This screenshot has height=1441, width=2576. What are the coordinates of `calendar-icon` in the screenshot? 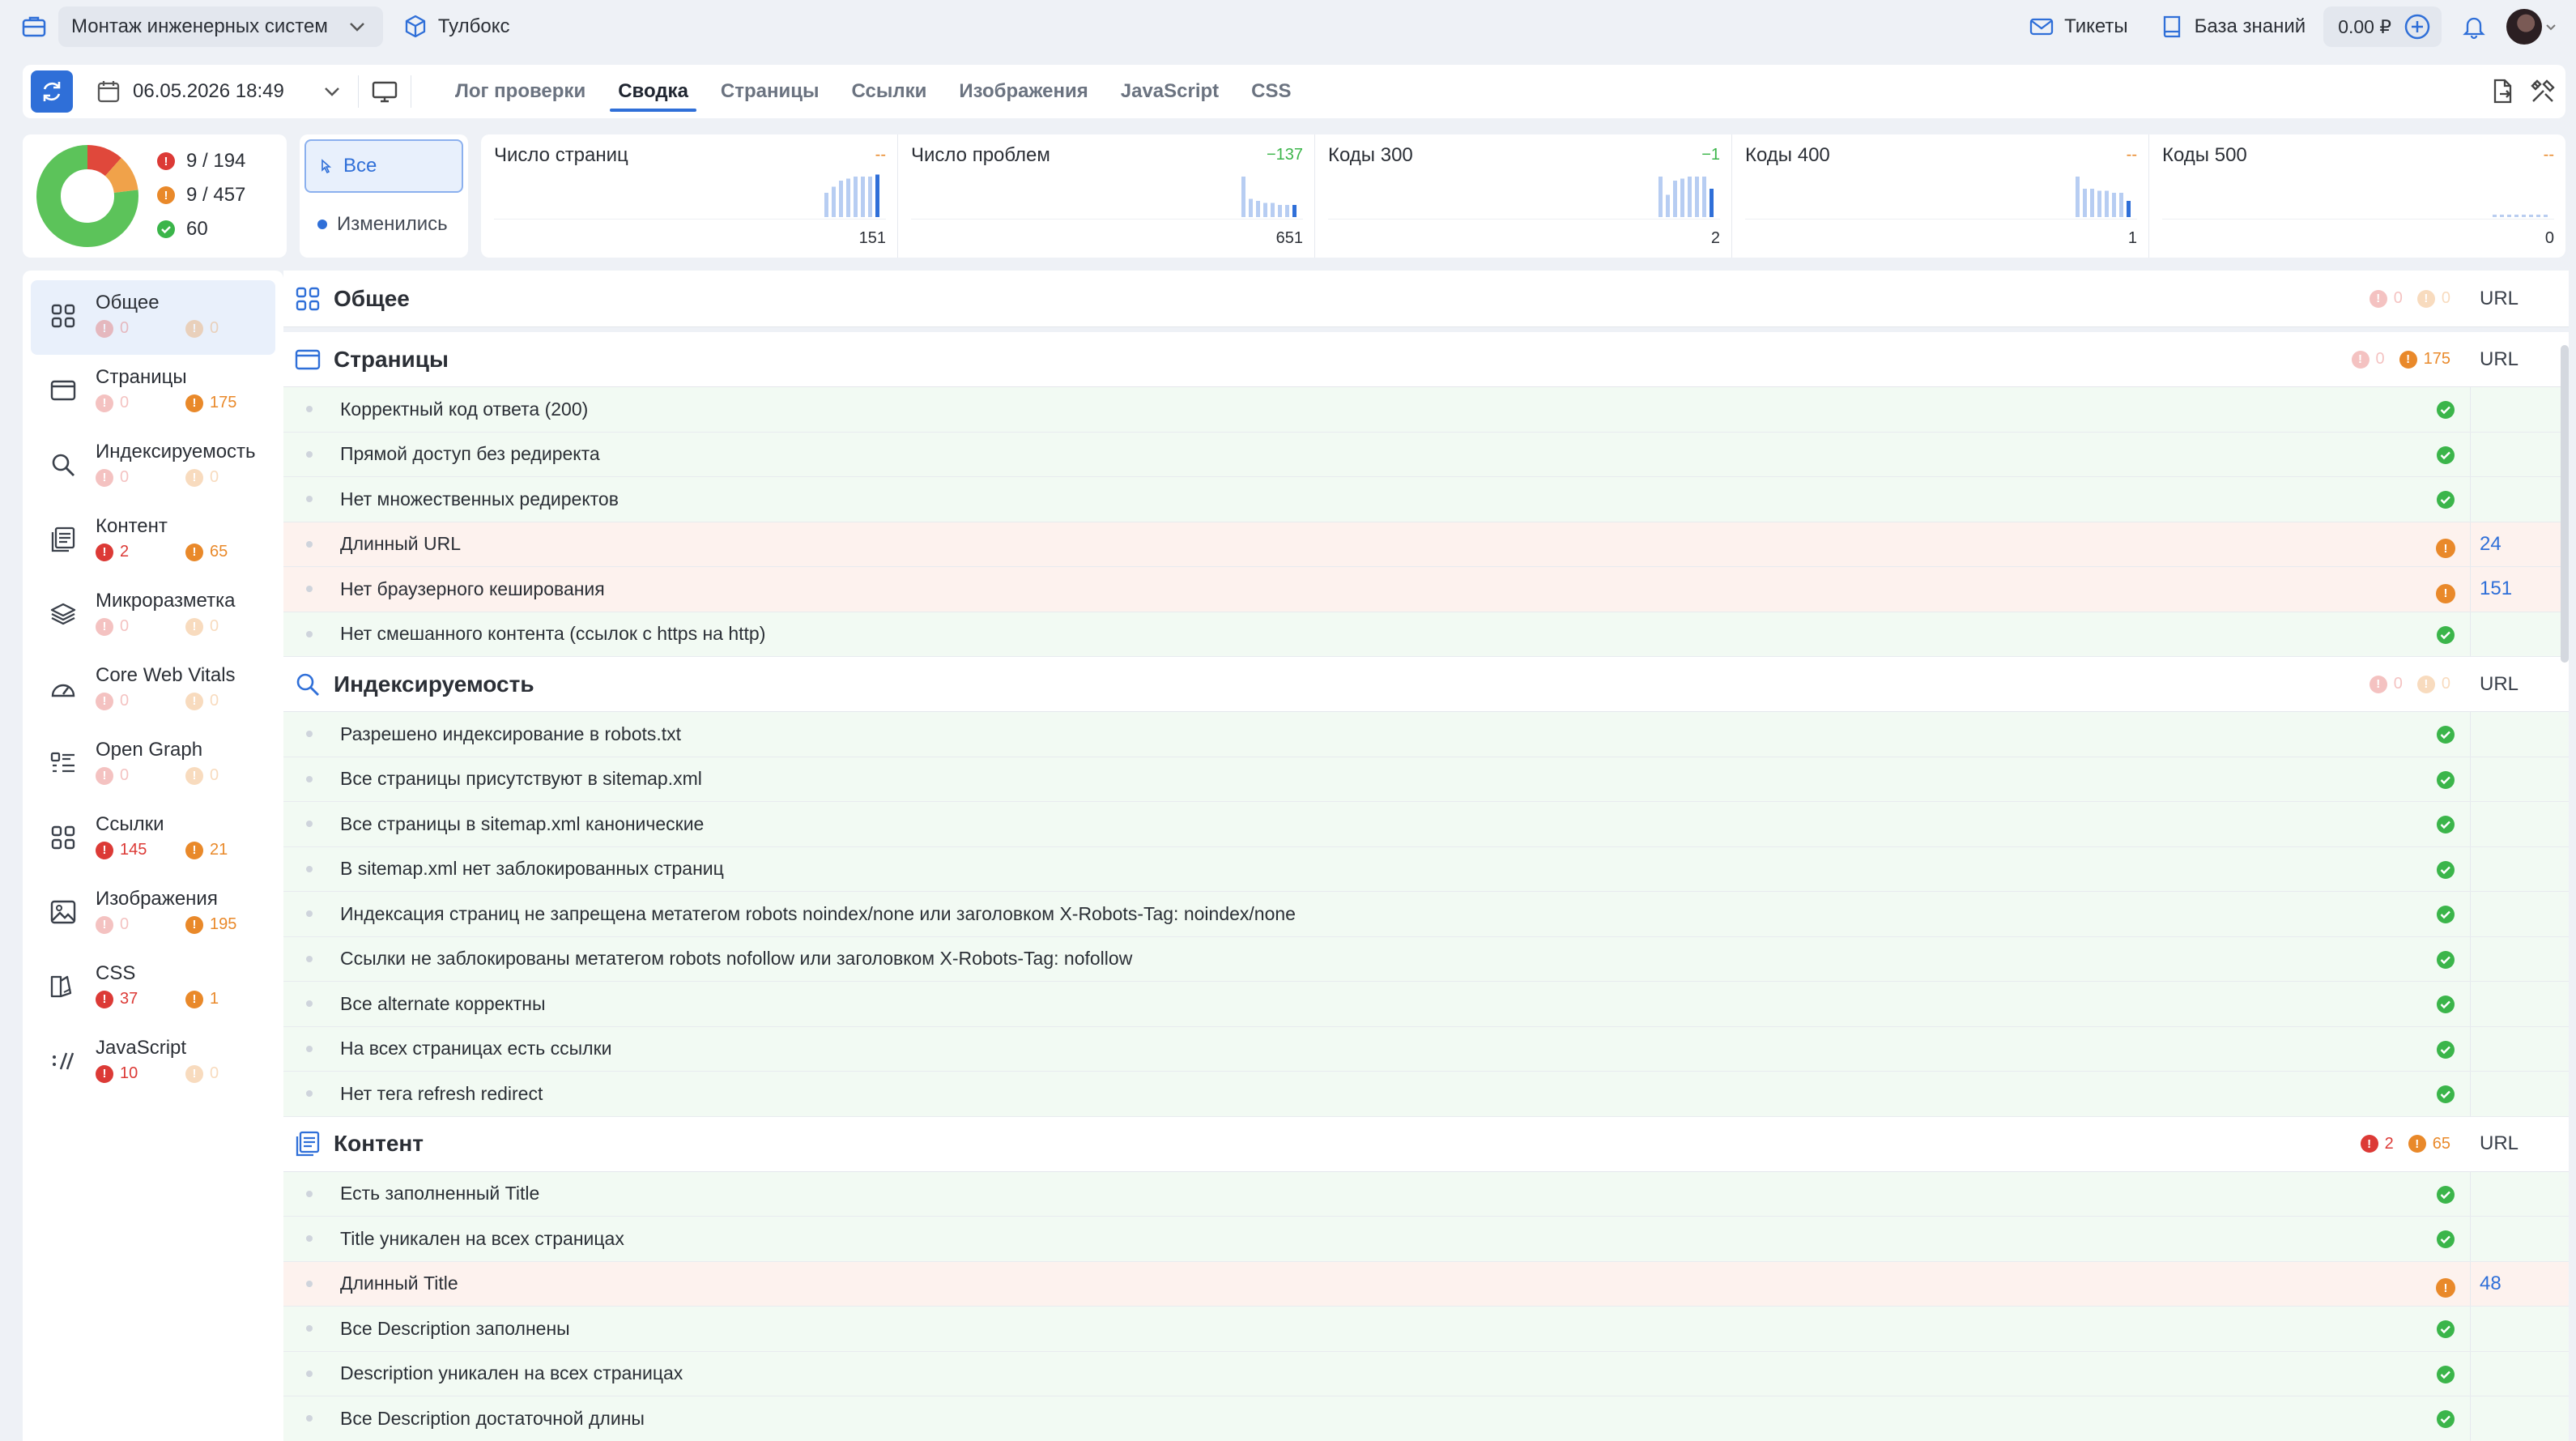 It's located at (108, 91).